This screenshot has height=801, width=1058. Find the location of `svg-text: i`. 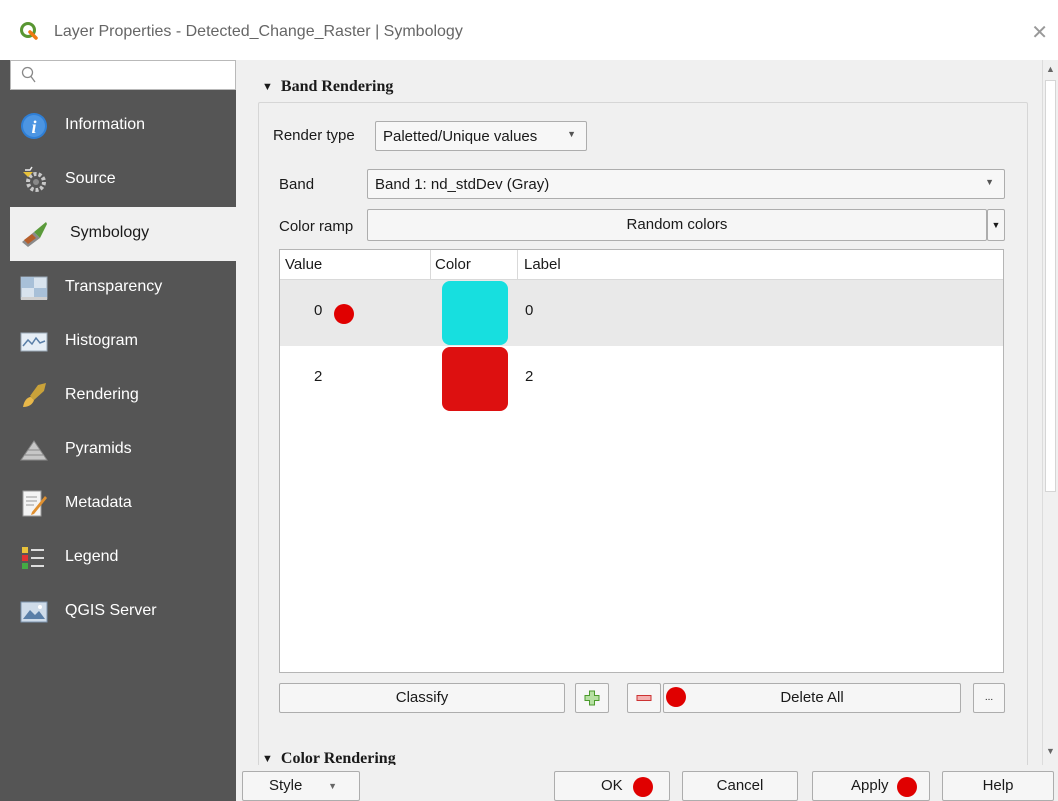

svg-text: i is located at coordinates (33, 127).